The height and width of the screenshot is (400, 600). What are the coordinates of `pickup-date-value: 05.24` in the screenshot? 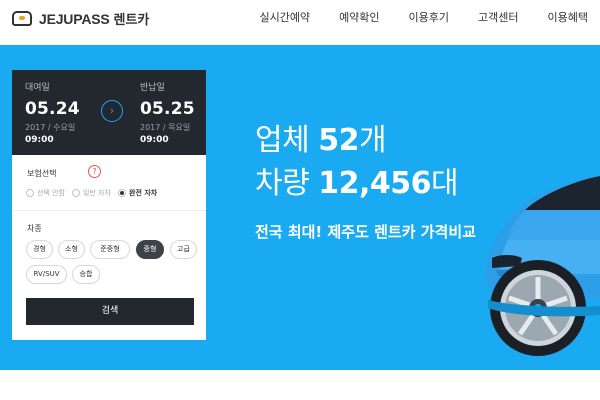 It's located at (52, 109).